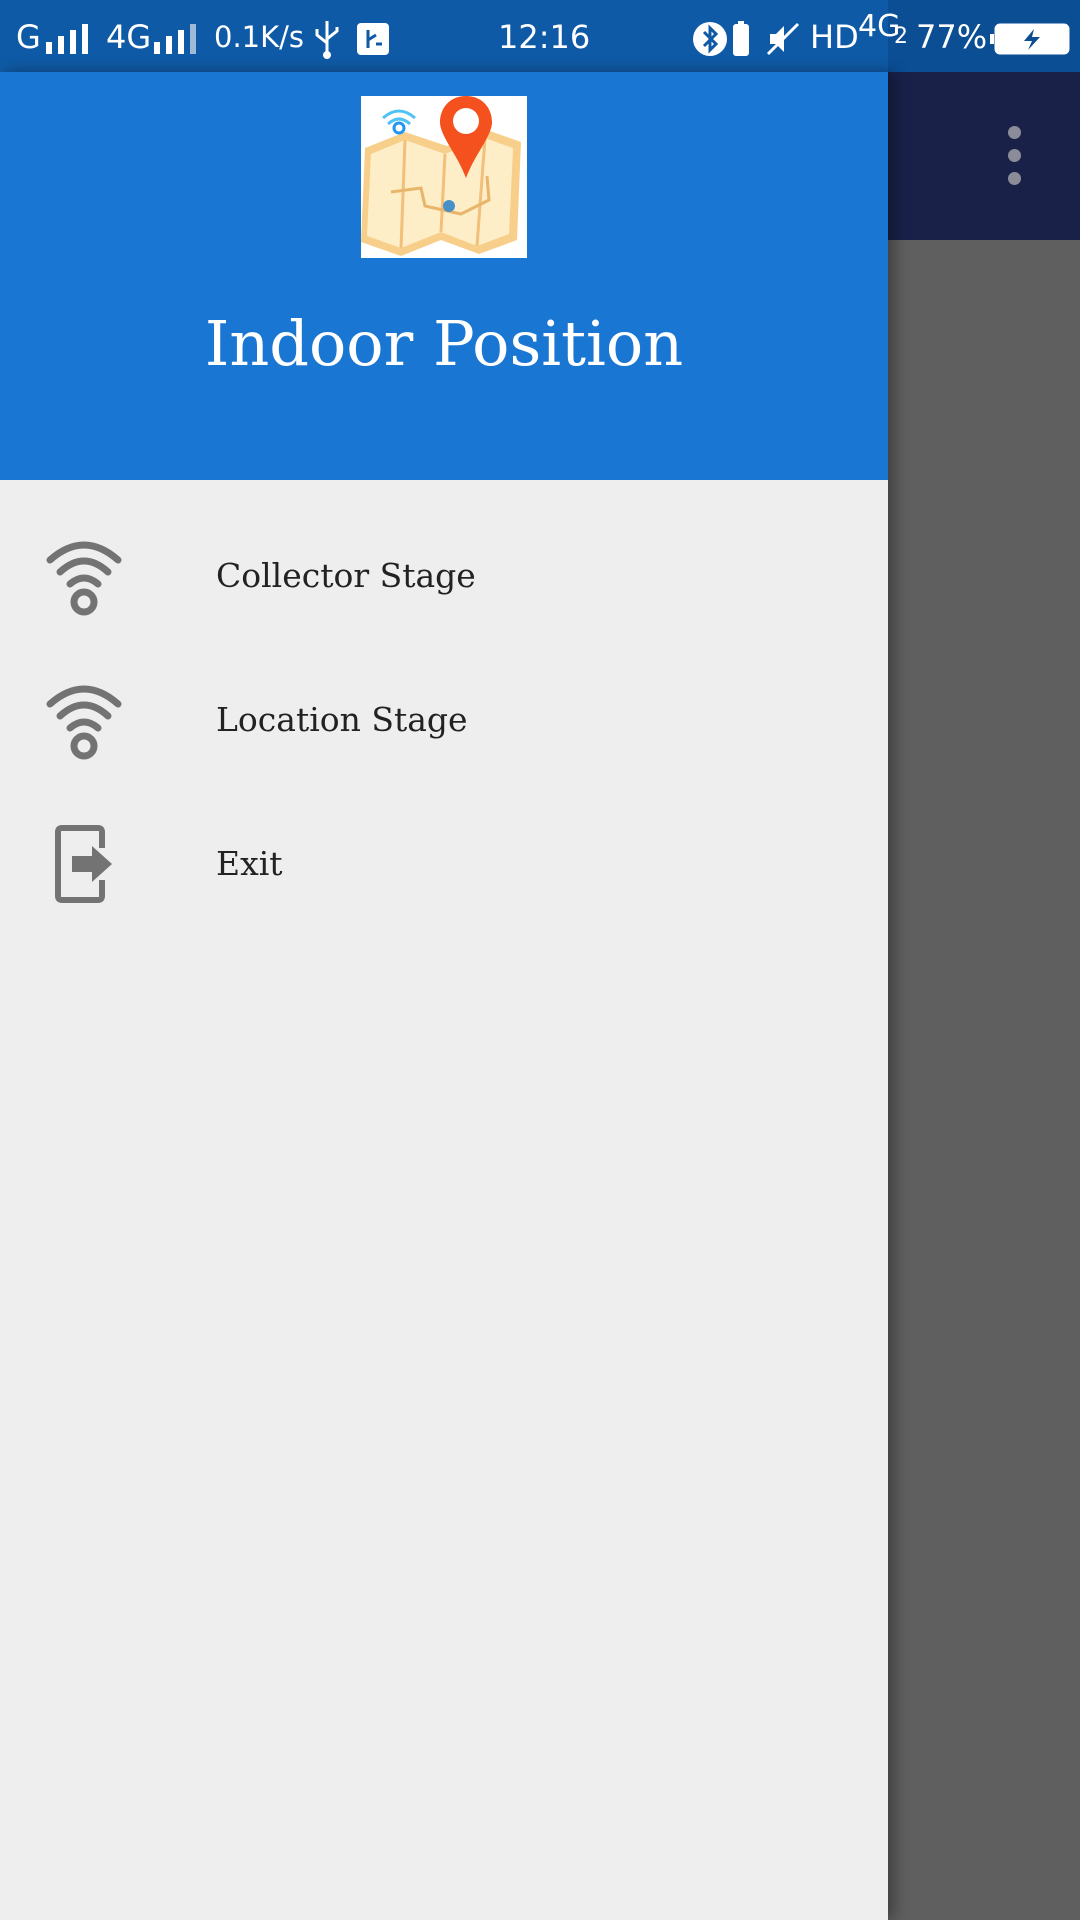 The height and width of the screenshot is (1920, 1080). Describe the element at coordinates (129, 37) in the screenshot. I see `network-type-label: 4G` at that location.